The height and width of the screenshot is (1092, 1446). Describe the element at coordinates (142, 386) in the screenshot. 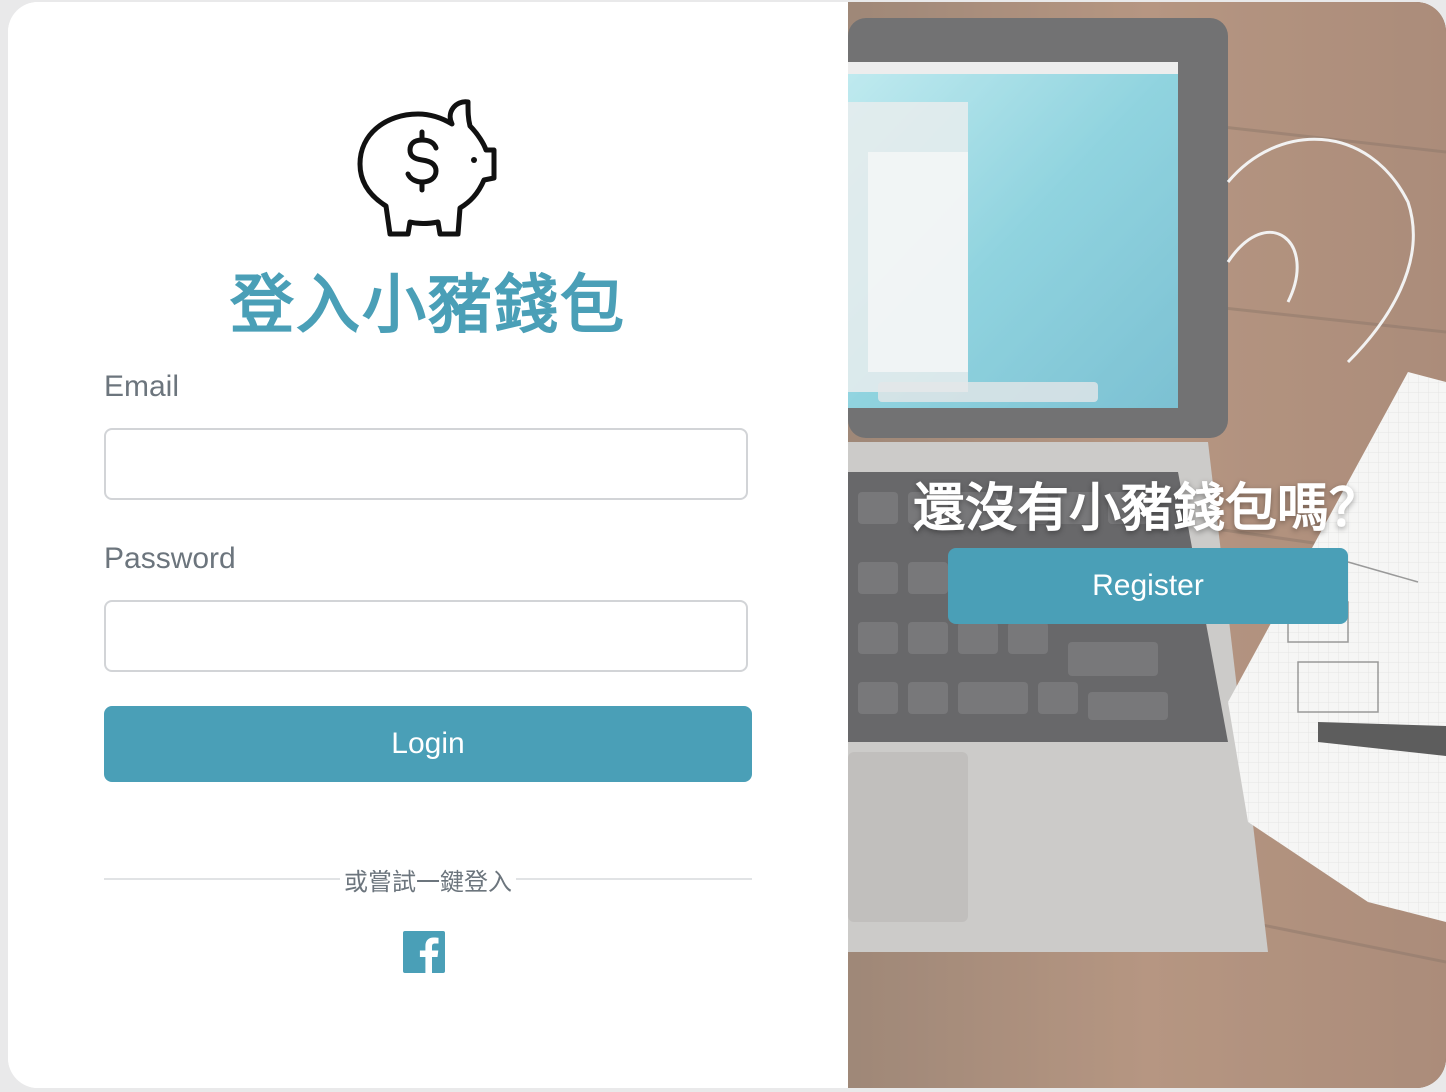

I see `email-label: Email` at that location.